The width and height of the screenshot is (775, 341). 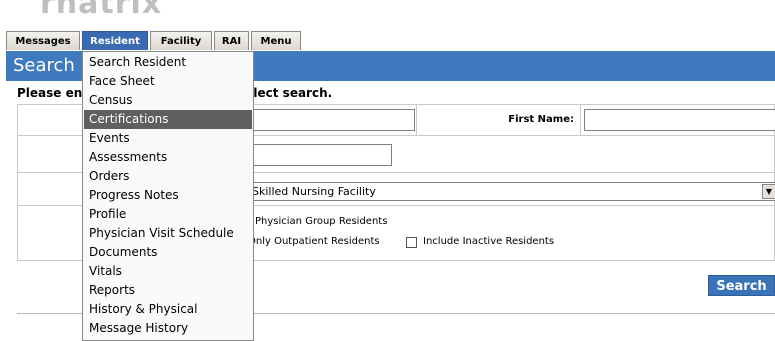 I want to click on physician-group-label: Physician Group Residents, so click(x=321, y=221).